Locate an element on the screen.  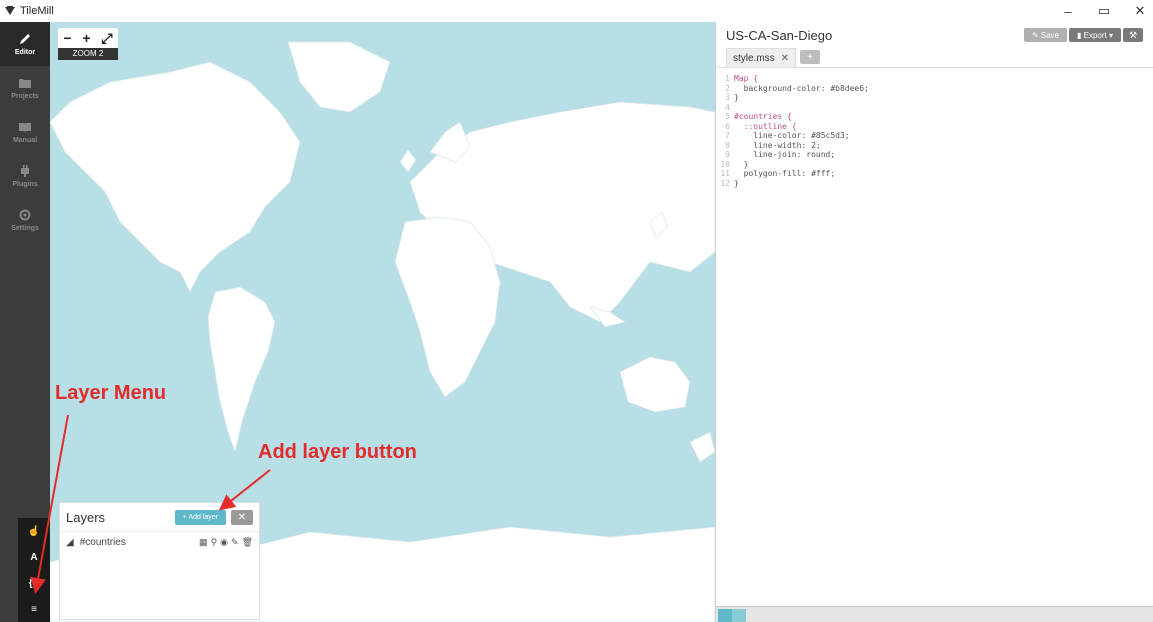
code-line-5: #countries { is located at coordinates (763, 116).